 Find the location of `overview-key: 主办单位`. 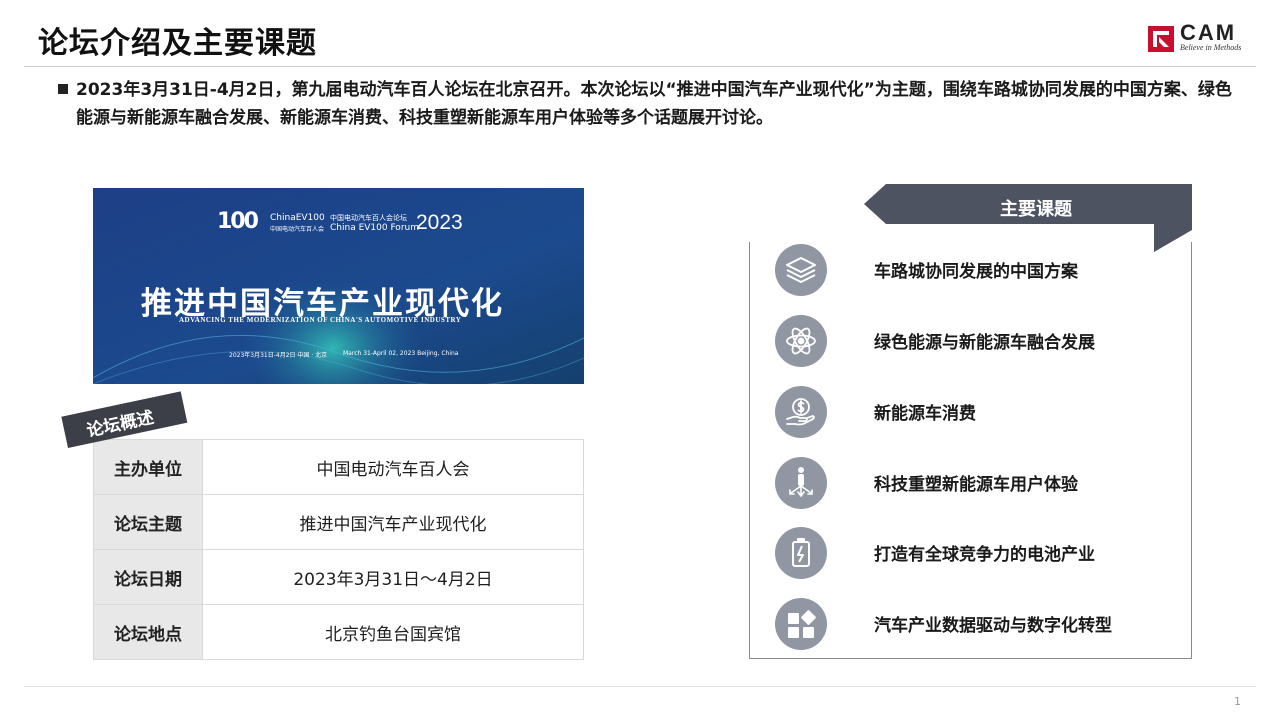

overview-key: 主办单位 is located at coordinates (148, 467).